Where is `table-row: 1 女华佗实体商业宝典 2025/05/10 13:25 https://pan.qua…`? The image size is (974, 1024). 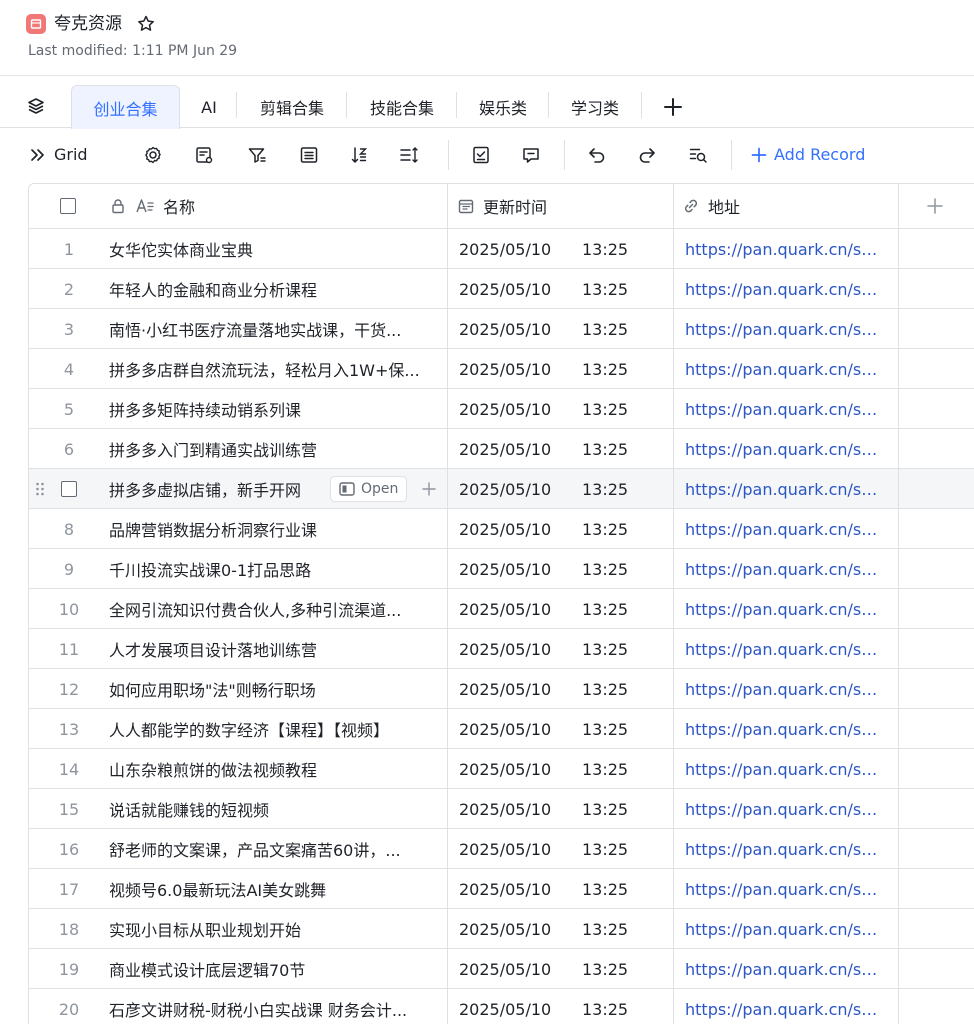 table-row: 1 女华佗实体商业宝典 2025/05/10 13:25 https://pan.qua… is located at coordinates (501, 249).